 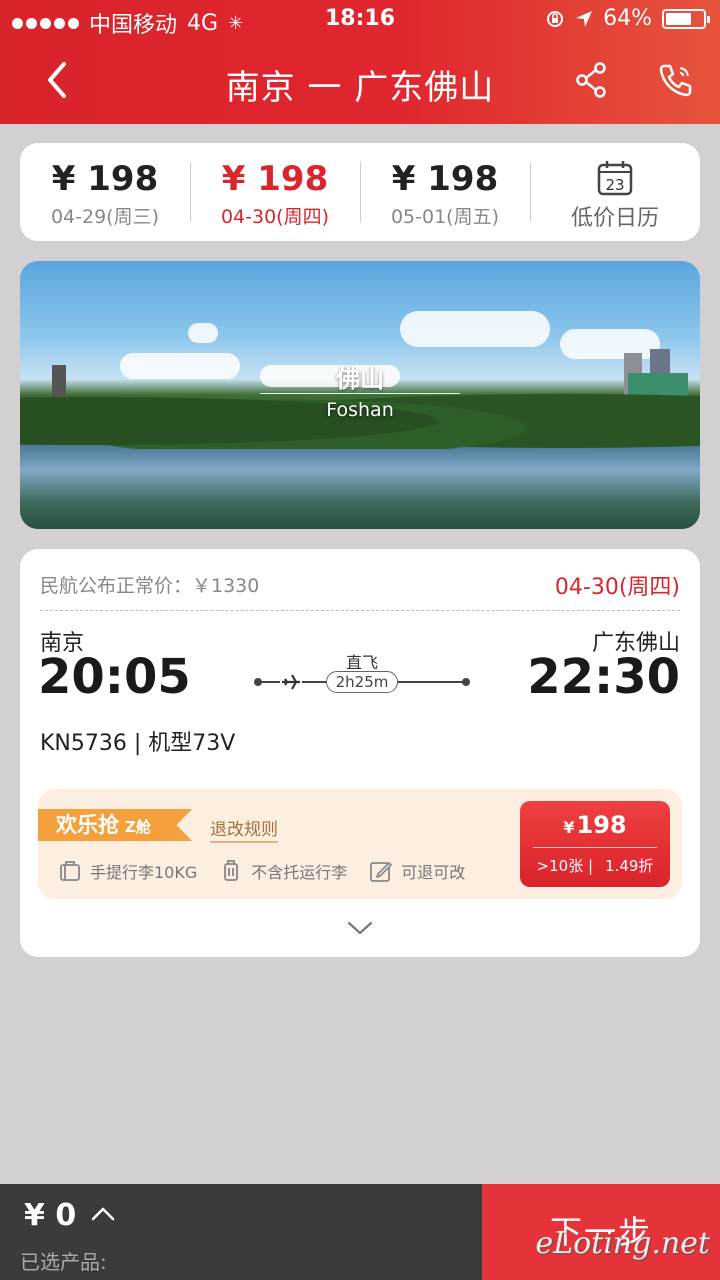 I want to click on standard-price: 民航公布正常价：￥1330, so click(x=150, y=586).